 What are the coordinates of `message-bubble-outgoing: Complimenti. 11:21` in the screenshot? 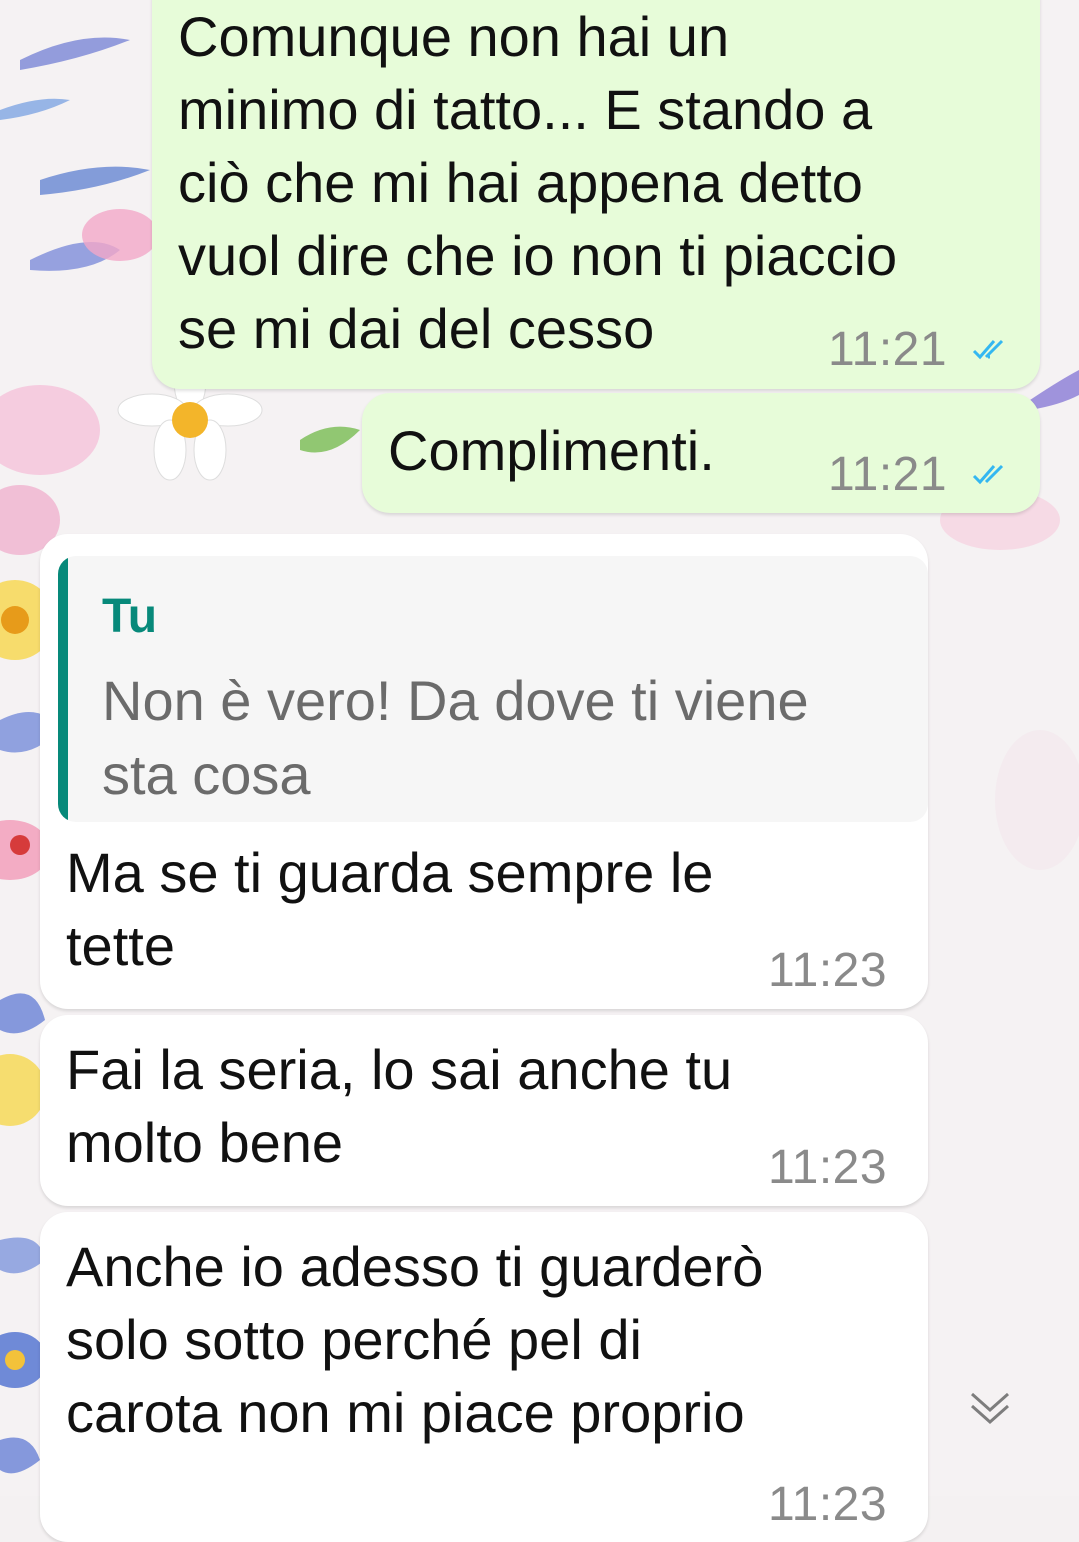 It's located at (701, 453).